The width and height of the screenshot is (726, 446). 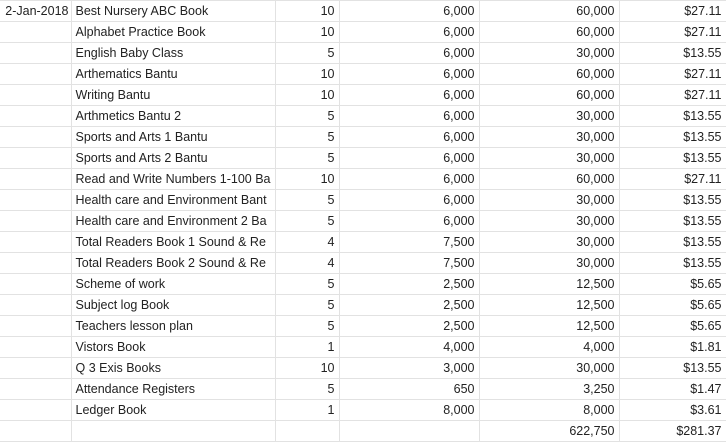 What do you see at coordinates (307, 263) in the screenshot?
I see `cell-qty: 4` at bounding box center [307, 263].